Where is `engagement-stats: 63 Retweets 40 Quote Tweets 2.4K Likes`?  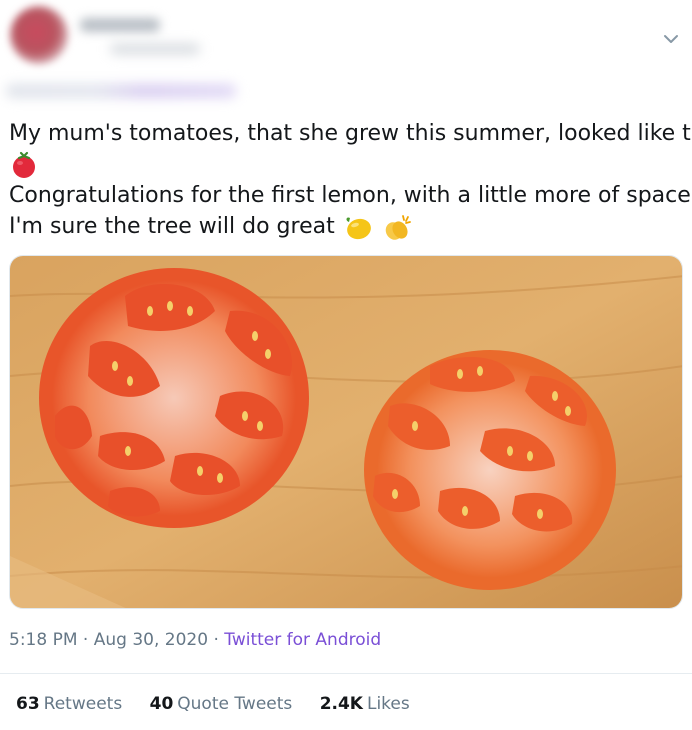
engagement-stats: 63 Retweets 40 Quote Tweets 2.4K Likes is located at coordinates (224, 704).